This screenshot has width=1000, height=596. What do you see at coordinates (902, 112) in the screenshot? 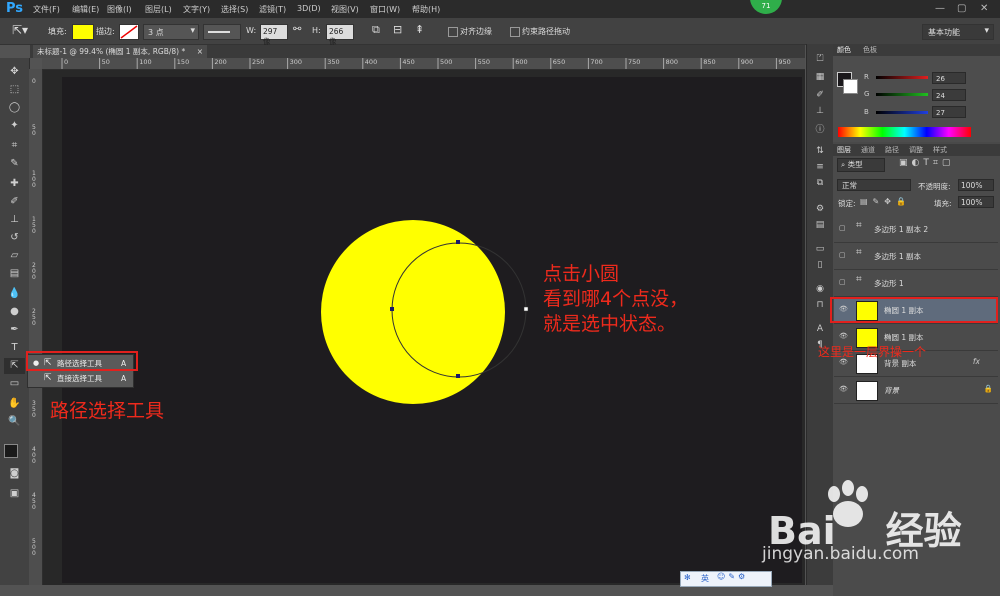
I see `b-slider` at bounding box center [902, 112].